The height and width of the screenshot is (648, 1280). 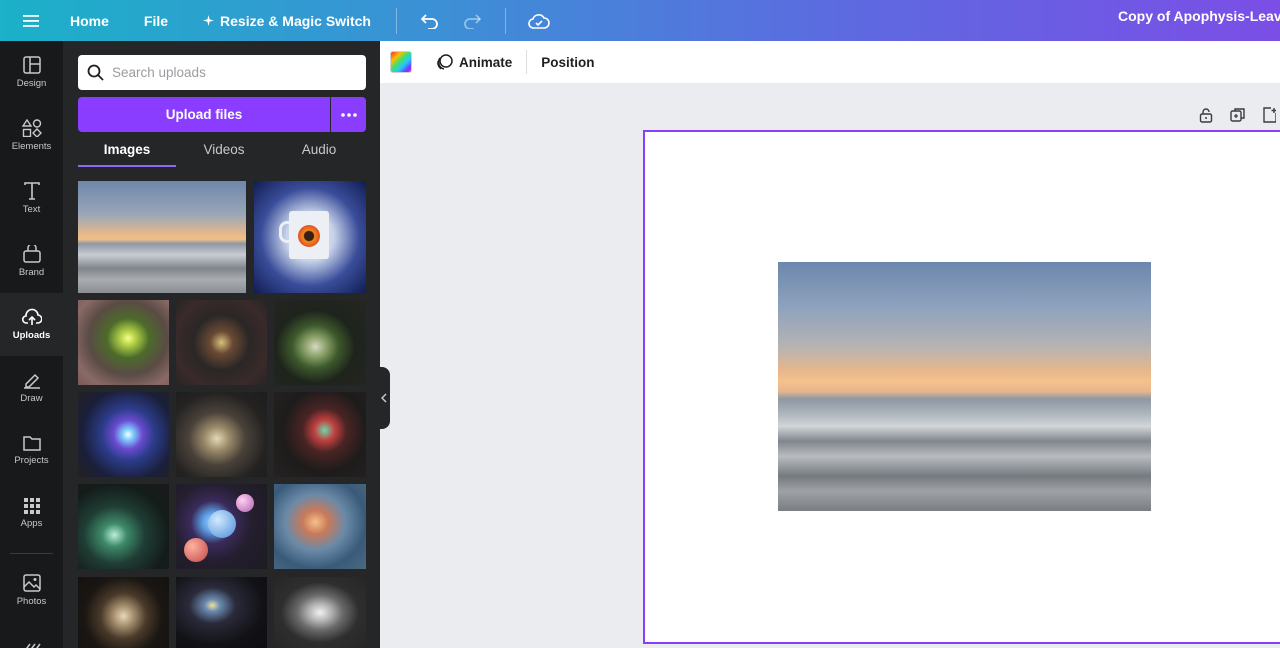 I want to click on redo-button, so click(x=472, y=21).